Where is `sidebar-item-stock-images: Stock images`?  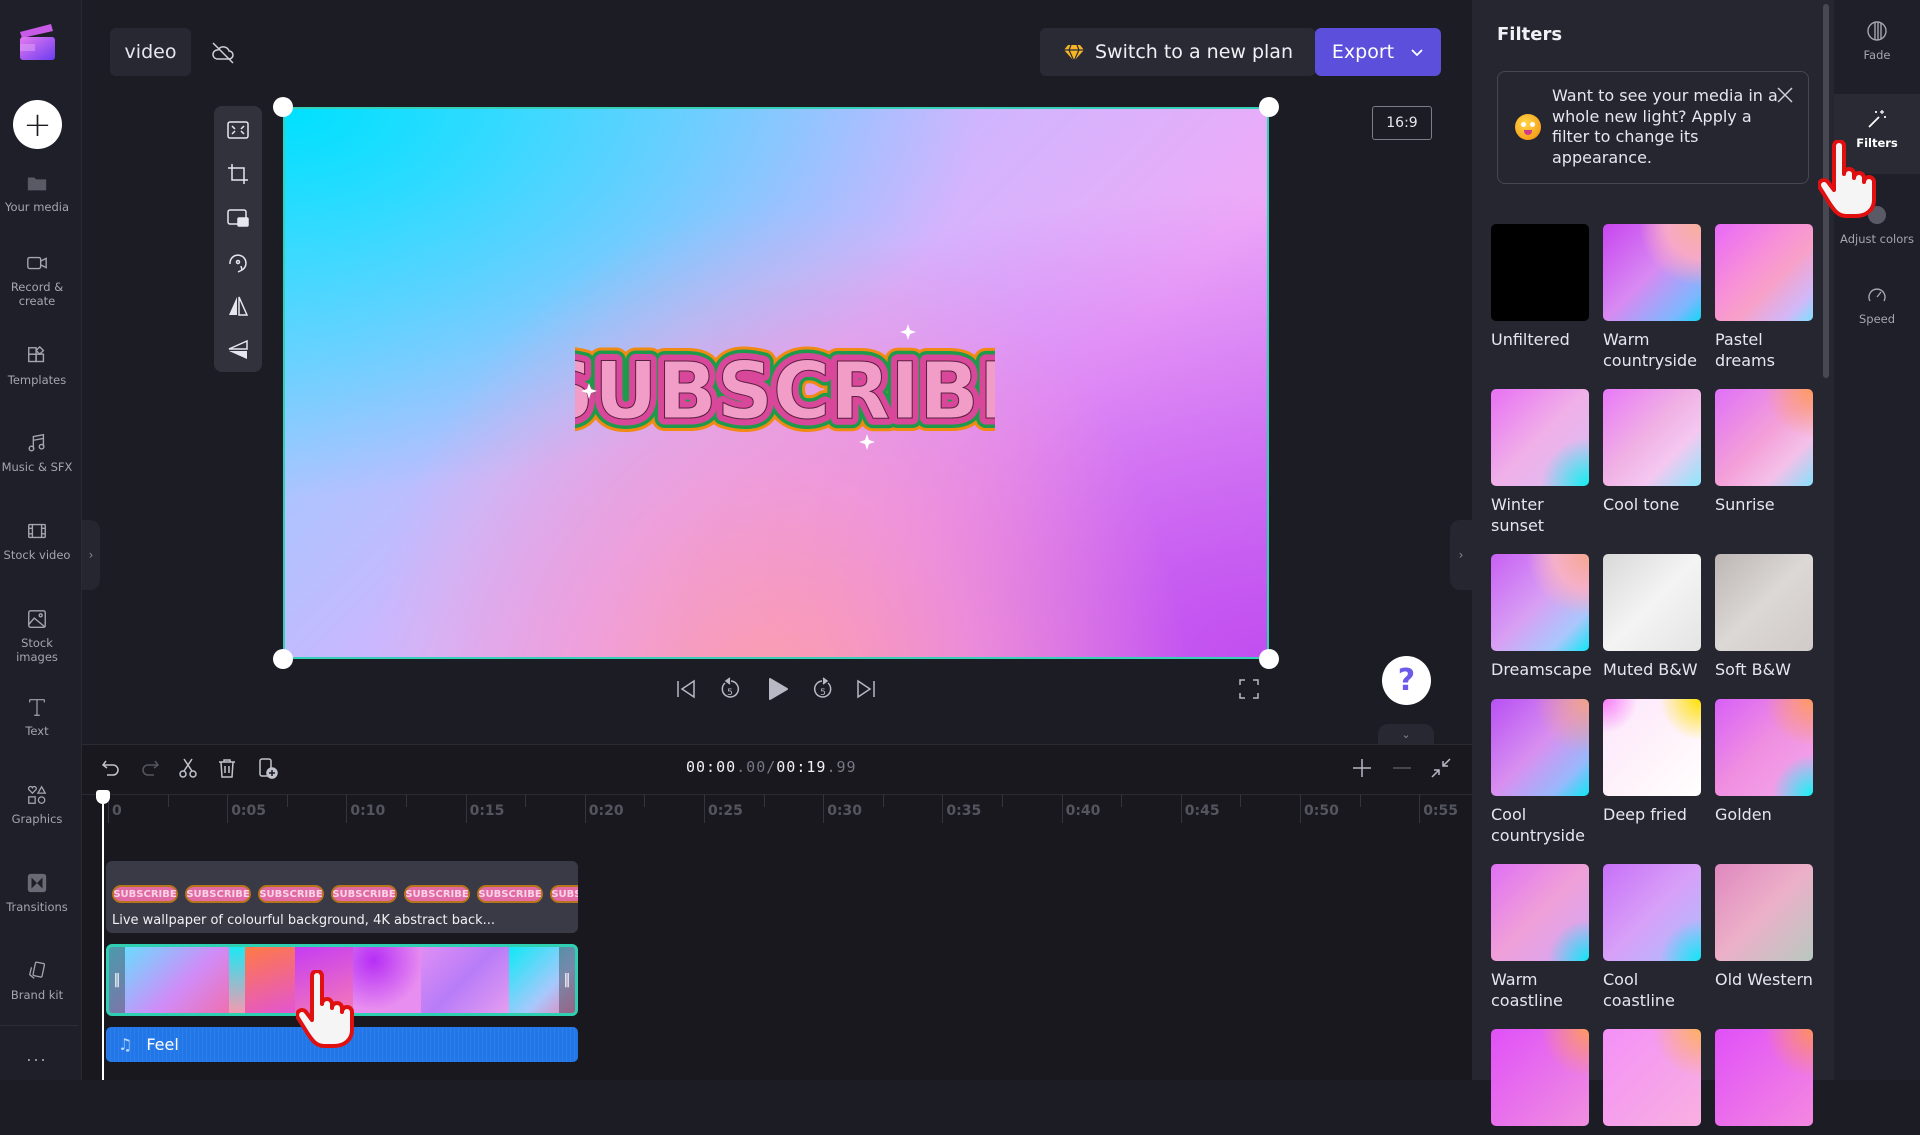
sidebar-item-stock-images: Stock images is located at coordinates (37, 636).